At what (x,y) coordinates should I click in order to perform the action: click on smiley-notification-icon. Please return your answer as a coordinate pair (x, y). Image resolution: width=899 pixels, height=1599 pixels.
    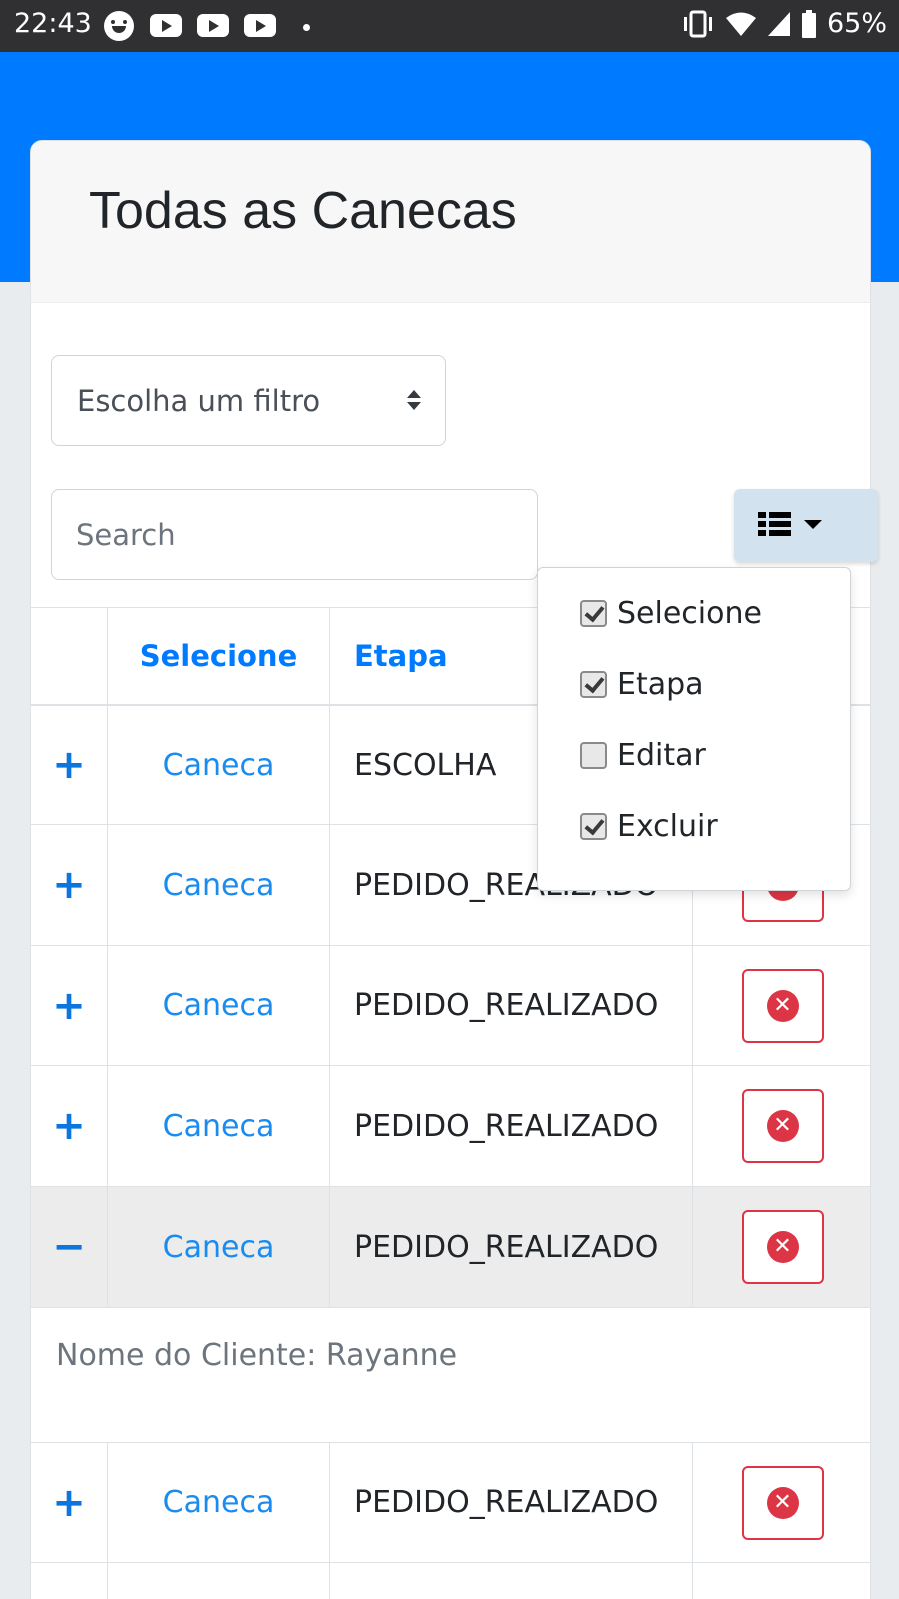
    Looking at the image, I should click on (119, 26).